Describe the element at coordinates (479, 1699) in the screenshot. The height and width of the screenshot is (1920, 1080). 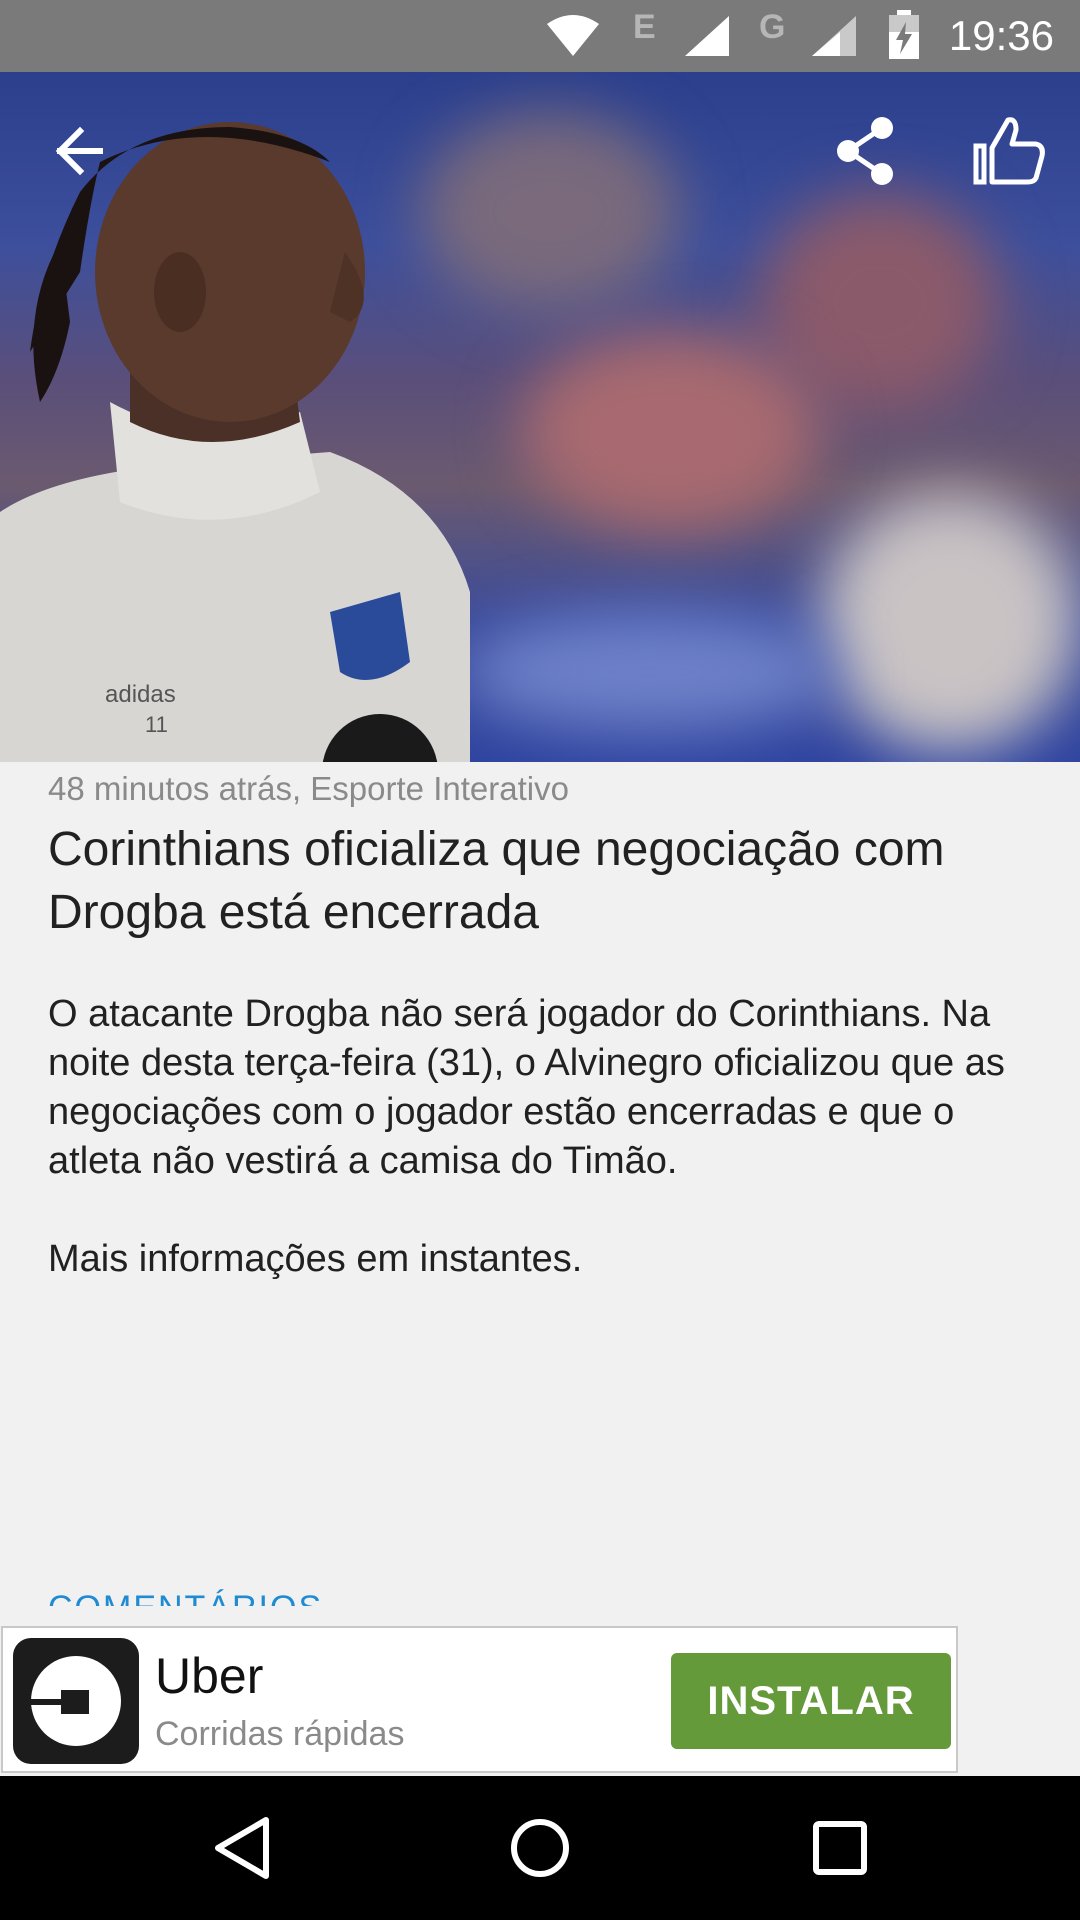
I see `ad-banner: Uber Corridas rápidas INSTALAR` at that location.